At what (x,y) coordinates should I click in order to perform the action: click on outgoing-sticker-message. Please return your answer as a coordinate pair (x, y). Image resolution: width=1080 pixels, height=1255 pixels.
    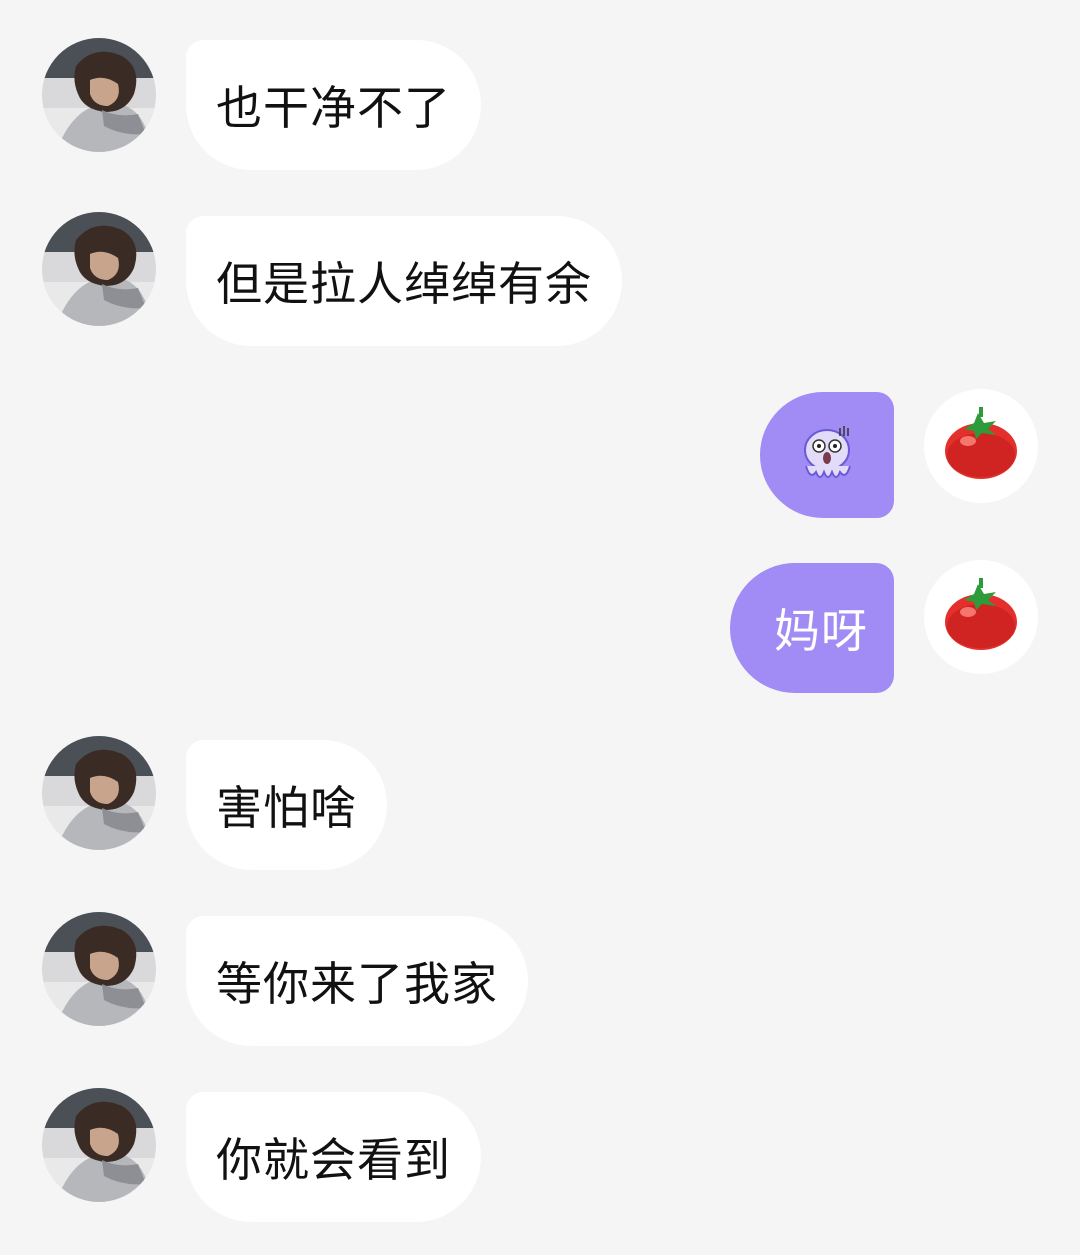
    Looking at the image, I should click on (827, 455).